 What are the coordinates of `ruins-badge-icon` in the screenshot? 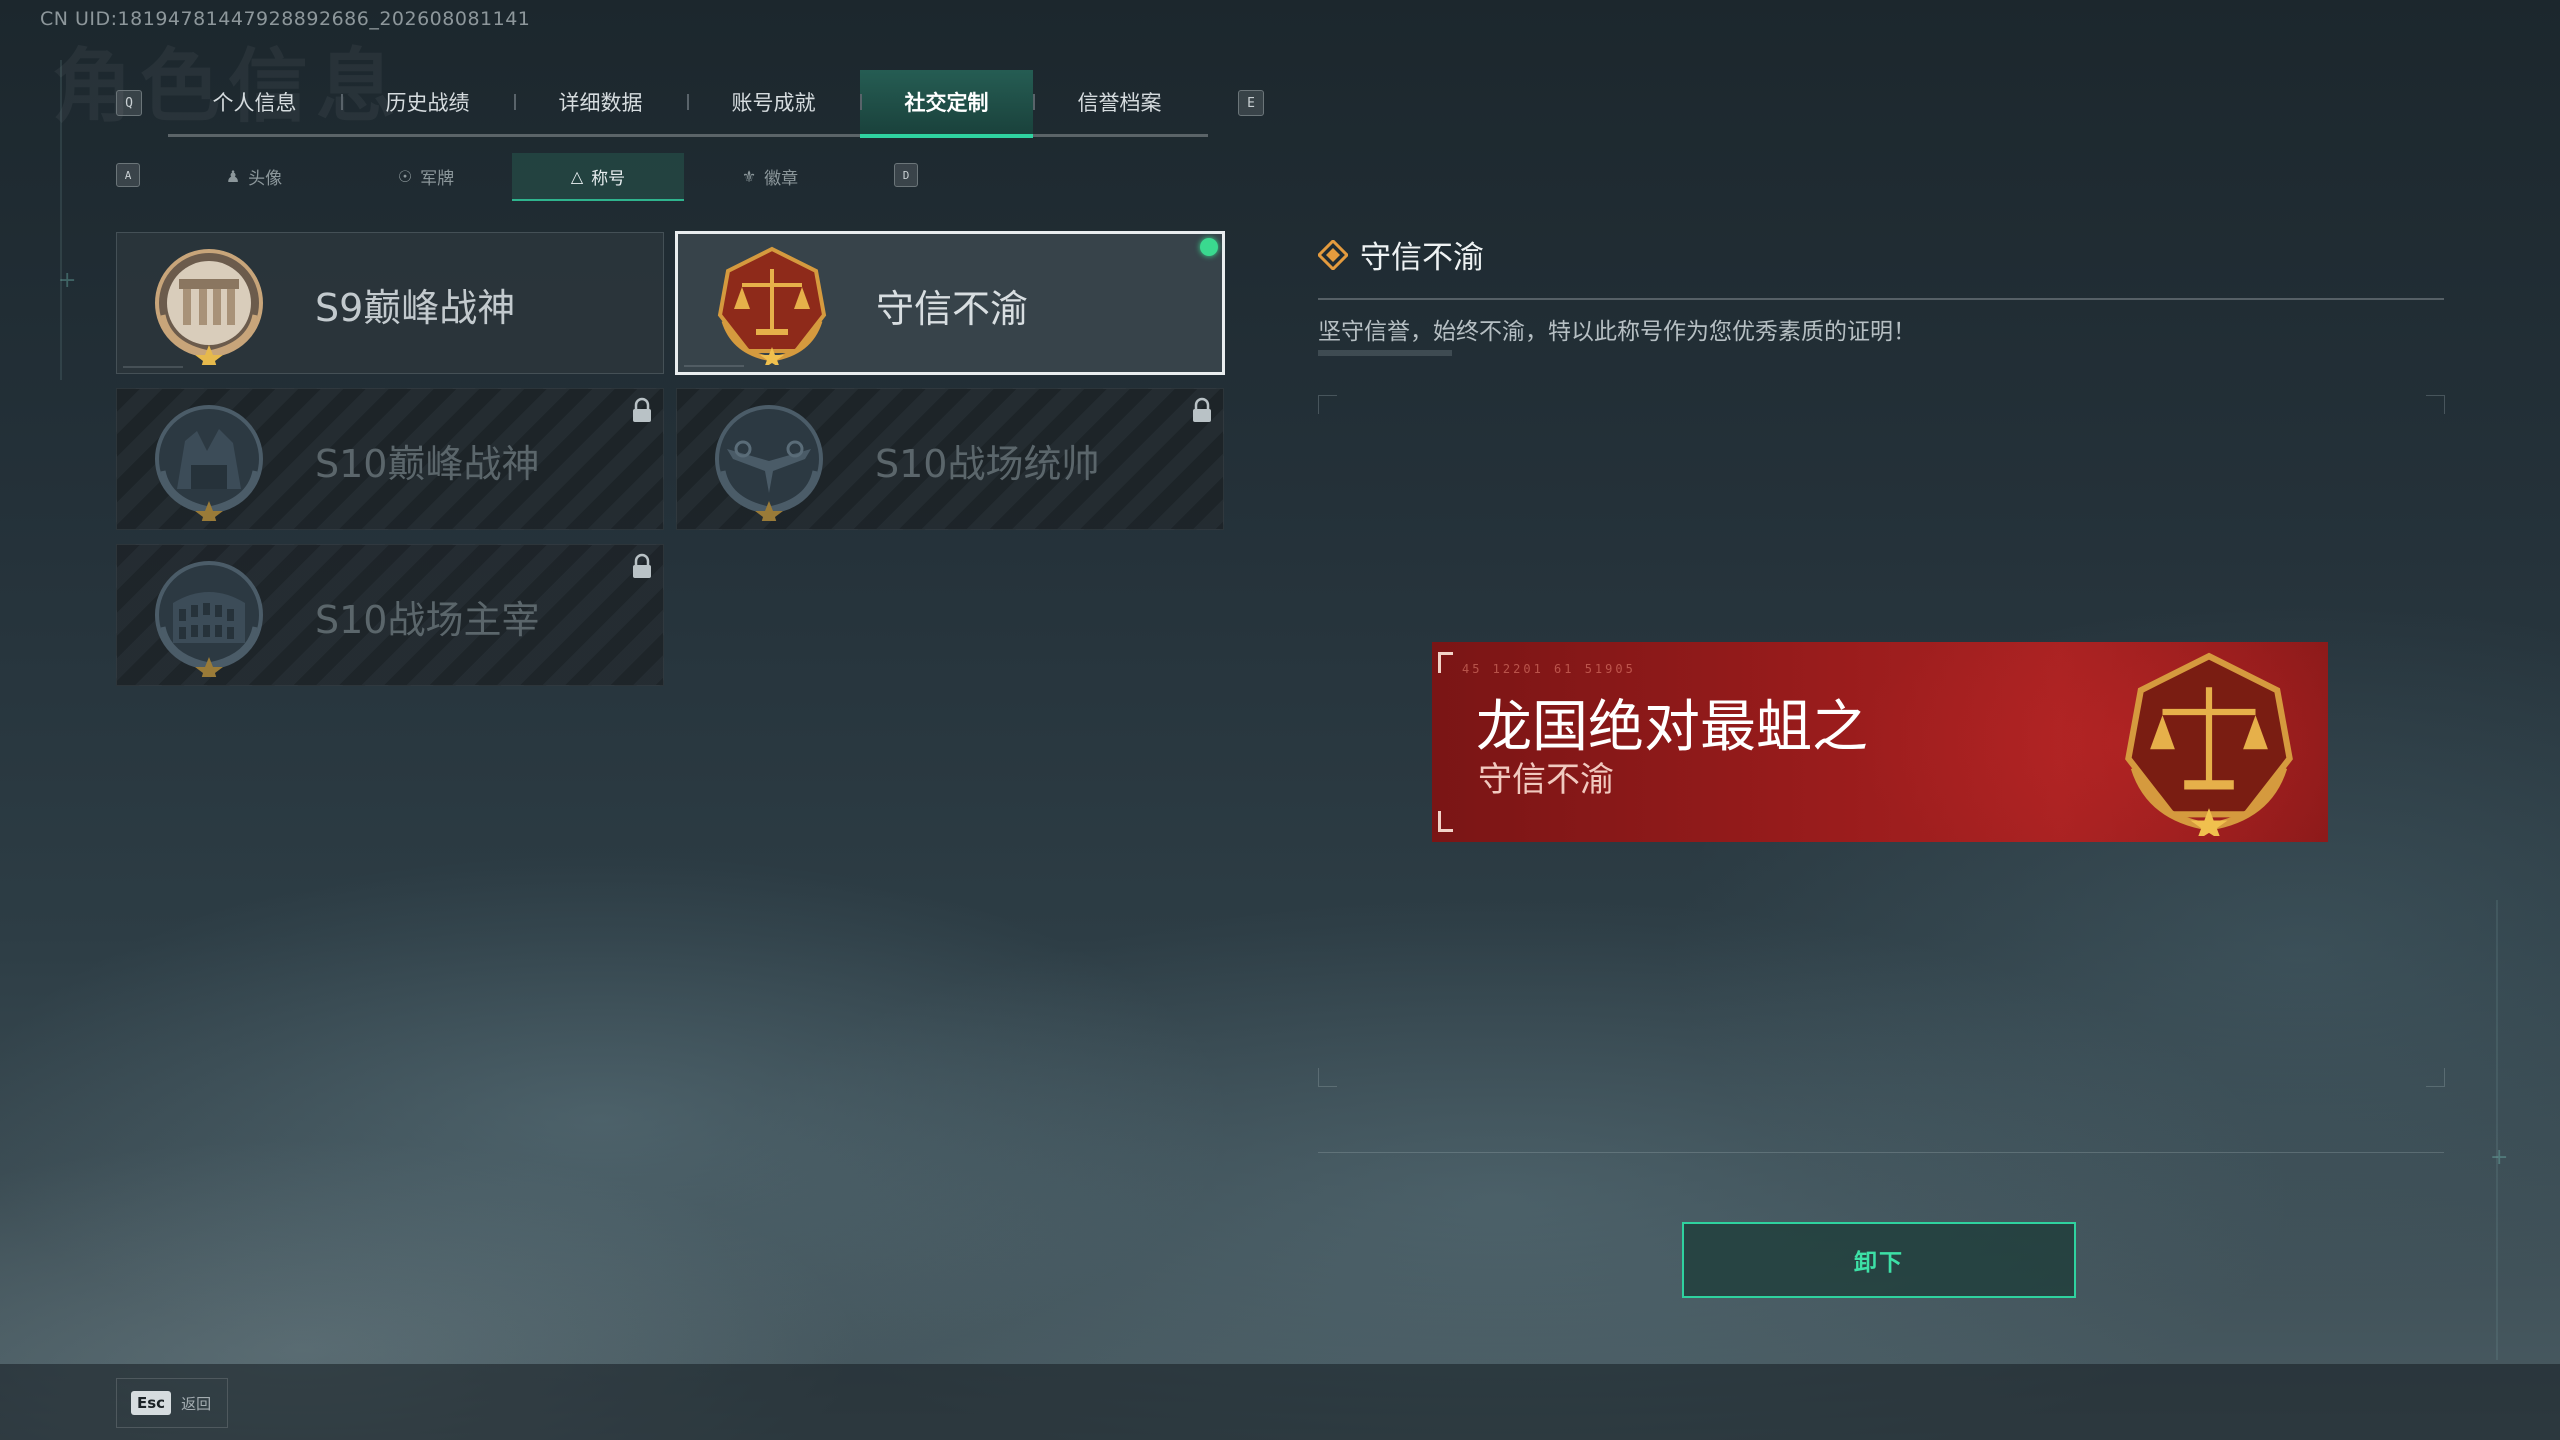 It's located at (209, 463).